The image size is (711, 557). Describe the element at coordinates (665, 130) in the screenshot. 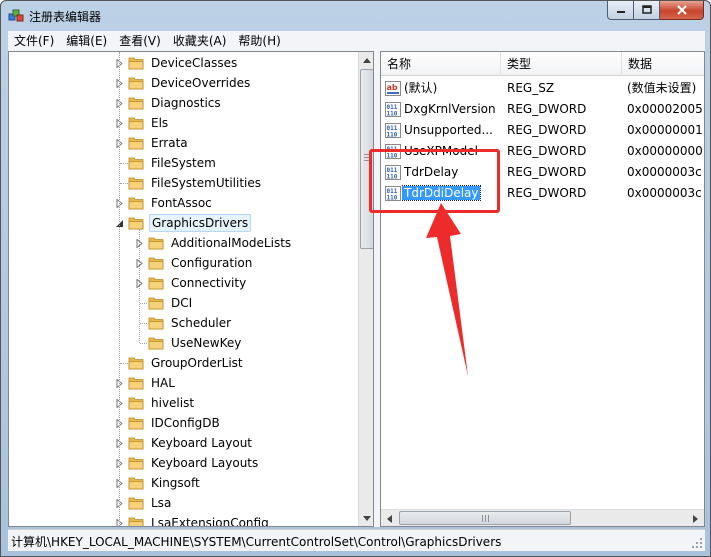

I see `value-data: 0x00000001 (` at that location.